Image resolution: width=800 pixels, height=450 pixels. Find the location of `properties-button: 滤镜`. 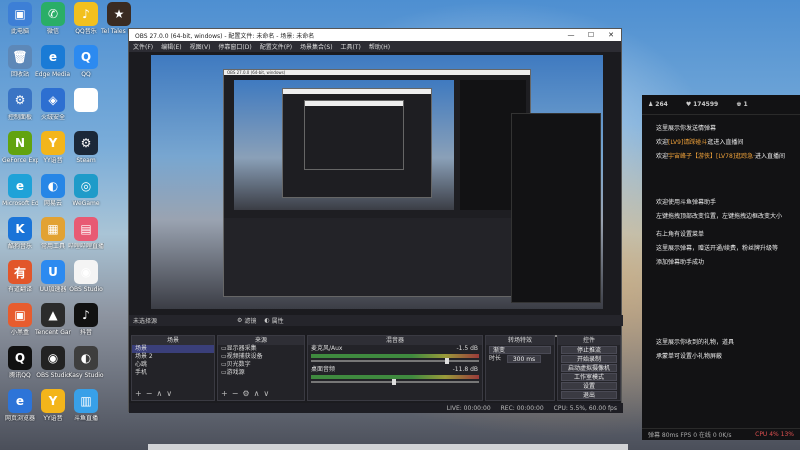

properties-button: 滤镜 is located at coordinates (250, 320).